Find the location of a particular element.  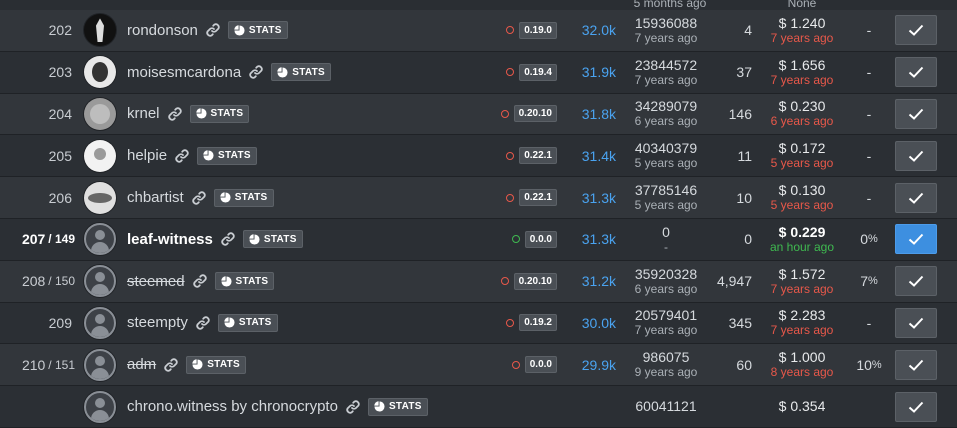

percentage-cell is located at coordinates (869, 406).